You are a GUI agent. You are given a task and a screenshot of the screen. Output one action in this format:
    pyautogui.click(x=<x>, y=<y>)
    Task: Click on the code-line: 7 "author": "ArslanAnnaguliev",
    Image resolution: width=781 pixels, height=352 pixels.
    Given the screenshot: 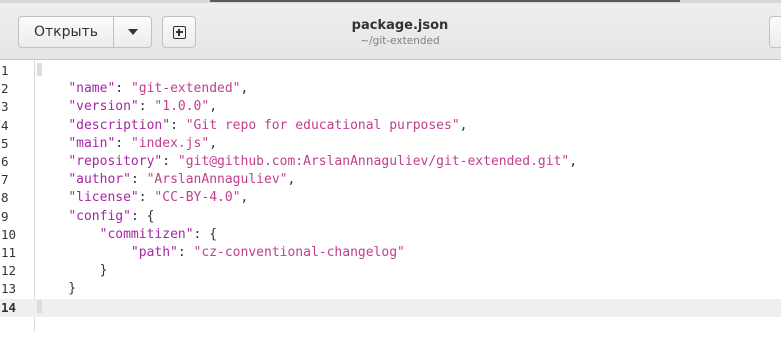 What is the action you would take?
    pyautogui.click(x=390, y=180)
    